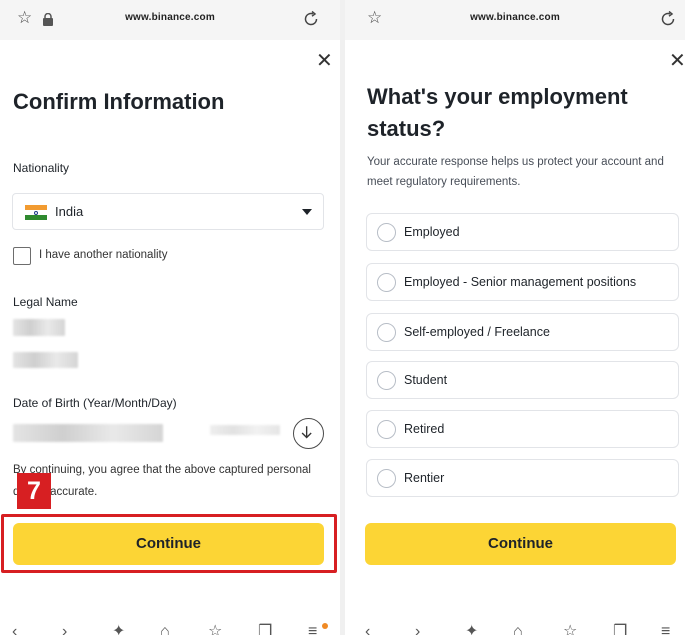 This screenshot has width=685, height=635. Describe the element at coordinates (119, 101) in the screenshot. I see `page-title: Confirm Information` at that location.